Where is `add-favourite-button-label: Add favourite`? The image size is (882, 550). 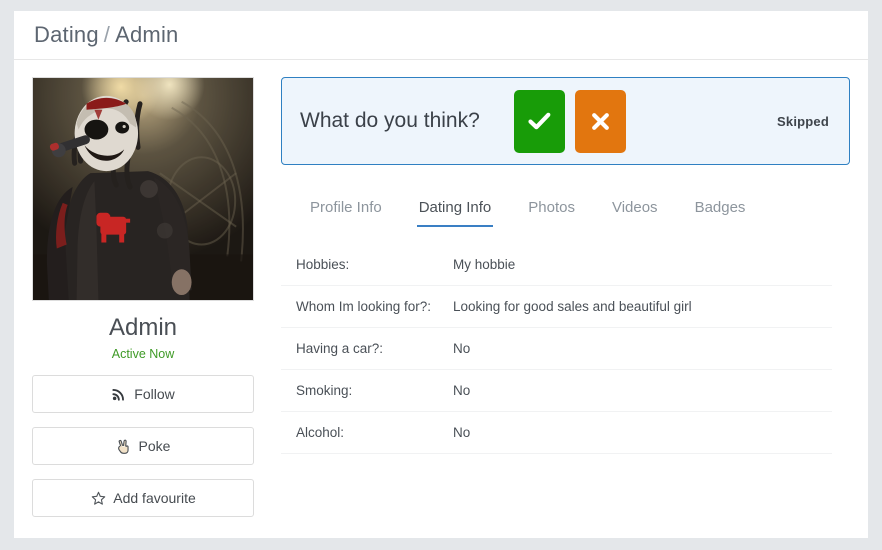 add-favourite-button-label: Add favourite is located at coordinates (154, 498).